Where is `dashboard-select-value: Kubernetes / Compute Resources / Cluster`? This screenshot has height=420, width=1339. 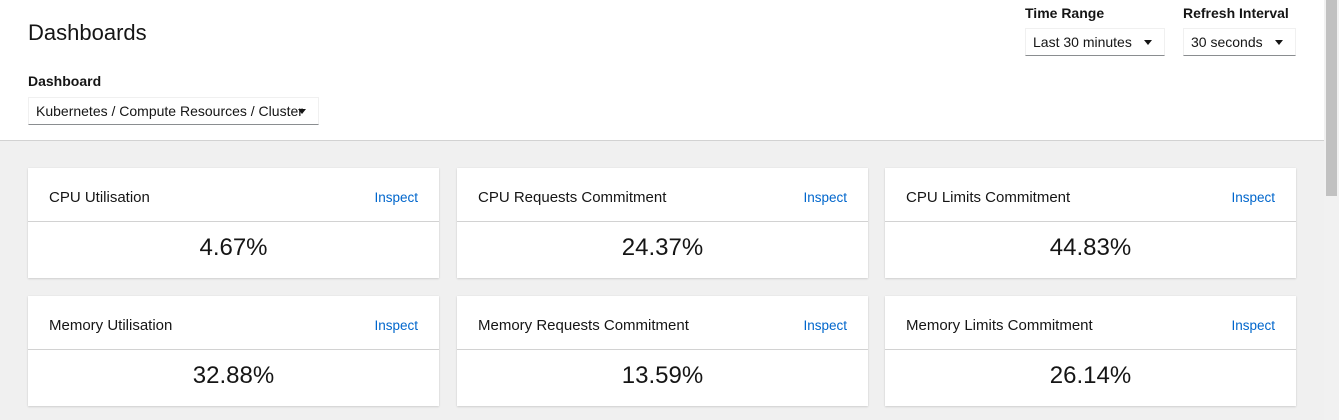
dashboard-select-value: Kubernetes / Compute Resources / Cluster is located at coordinates (169, 111).